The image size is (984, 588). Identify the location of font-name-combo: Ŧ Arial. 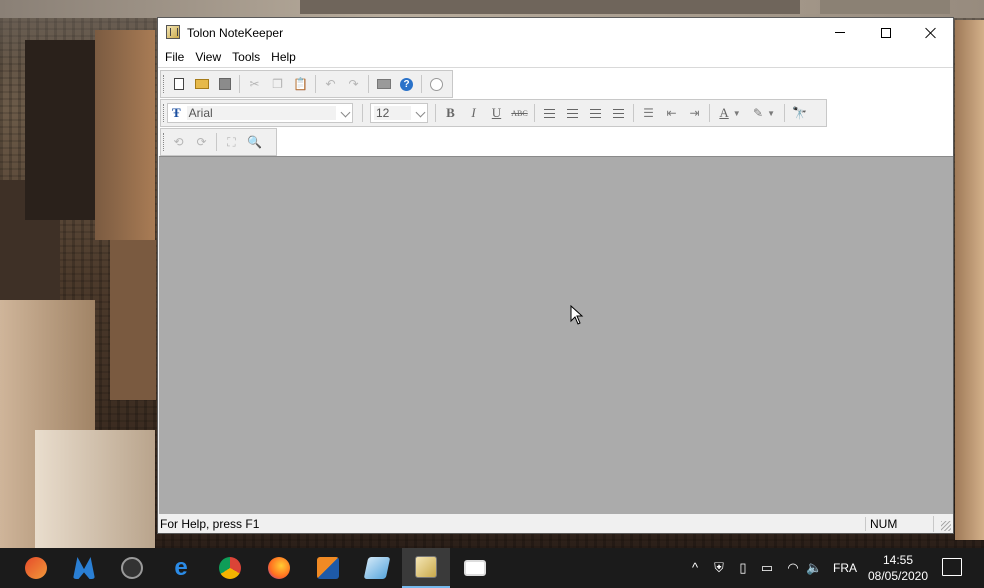
(260, 113).